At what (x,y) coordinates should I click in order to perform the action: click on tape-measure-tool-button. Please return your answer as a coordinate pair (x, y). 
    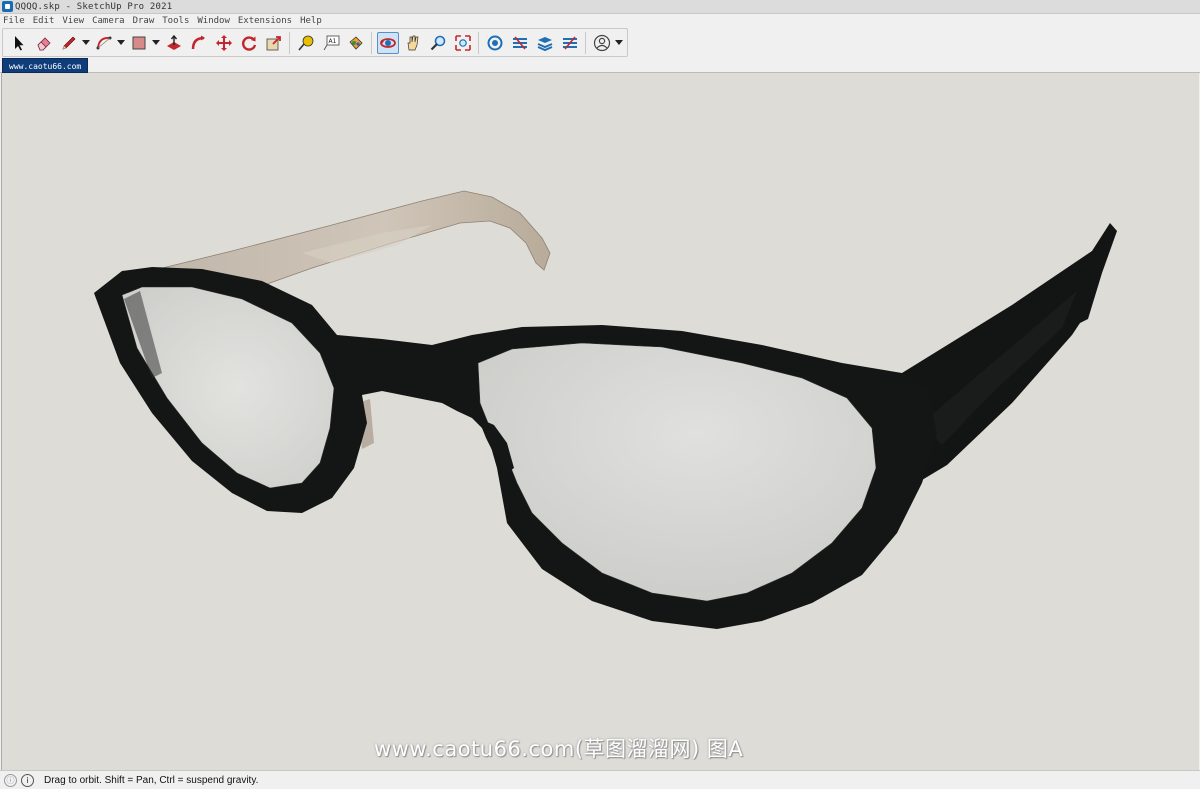
    Looking at the image, I should click on (306, 43).